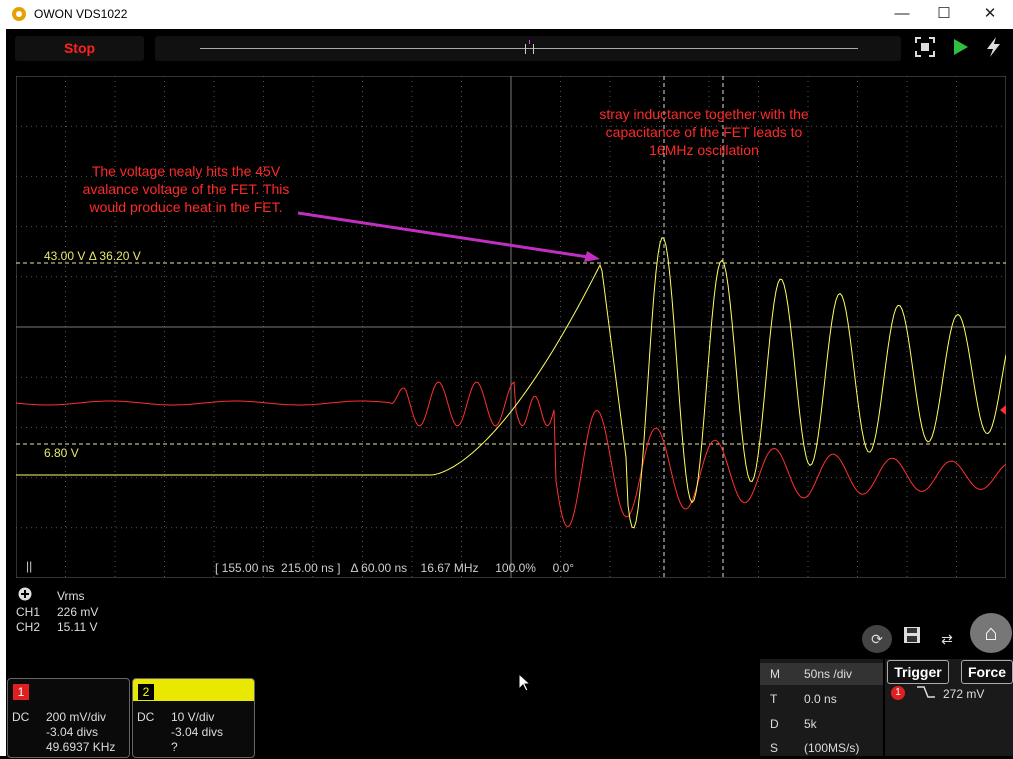  I want to click on channel-2-badge: 2, so click(146, 692).